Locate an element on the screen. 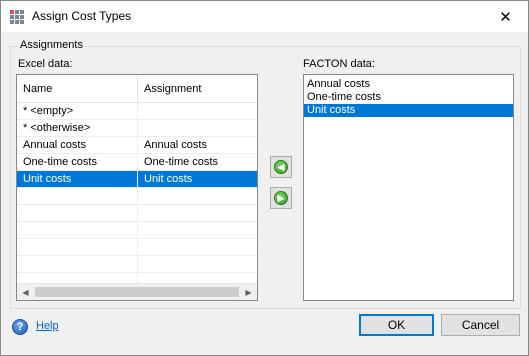  list-item: Unit costs is located at coordinates (408, 110).